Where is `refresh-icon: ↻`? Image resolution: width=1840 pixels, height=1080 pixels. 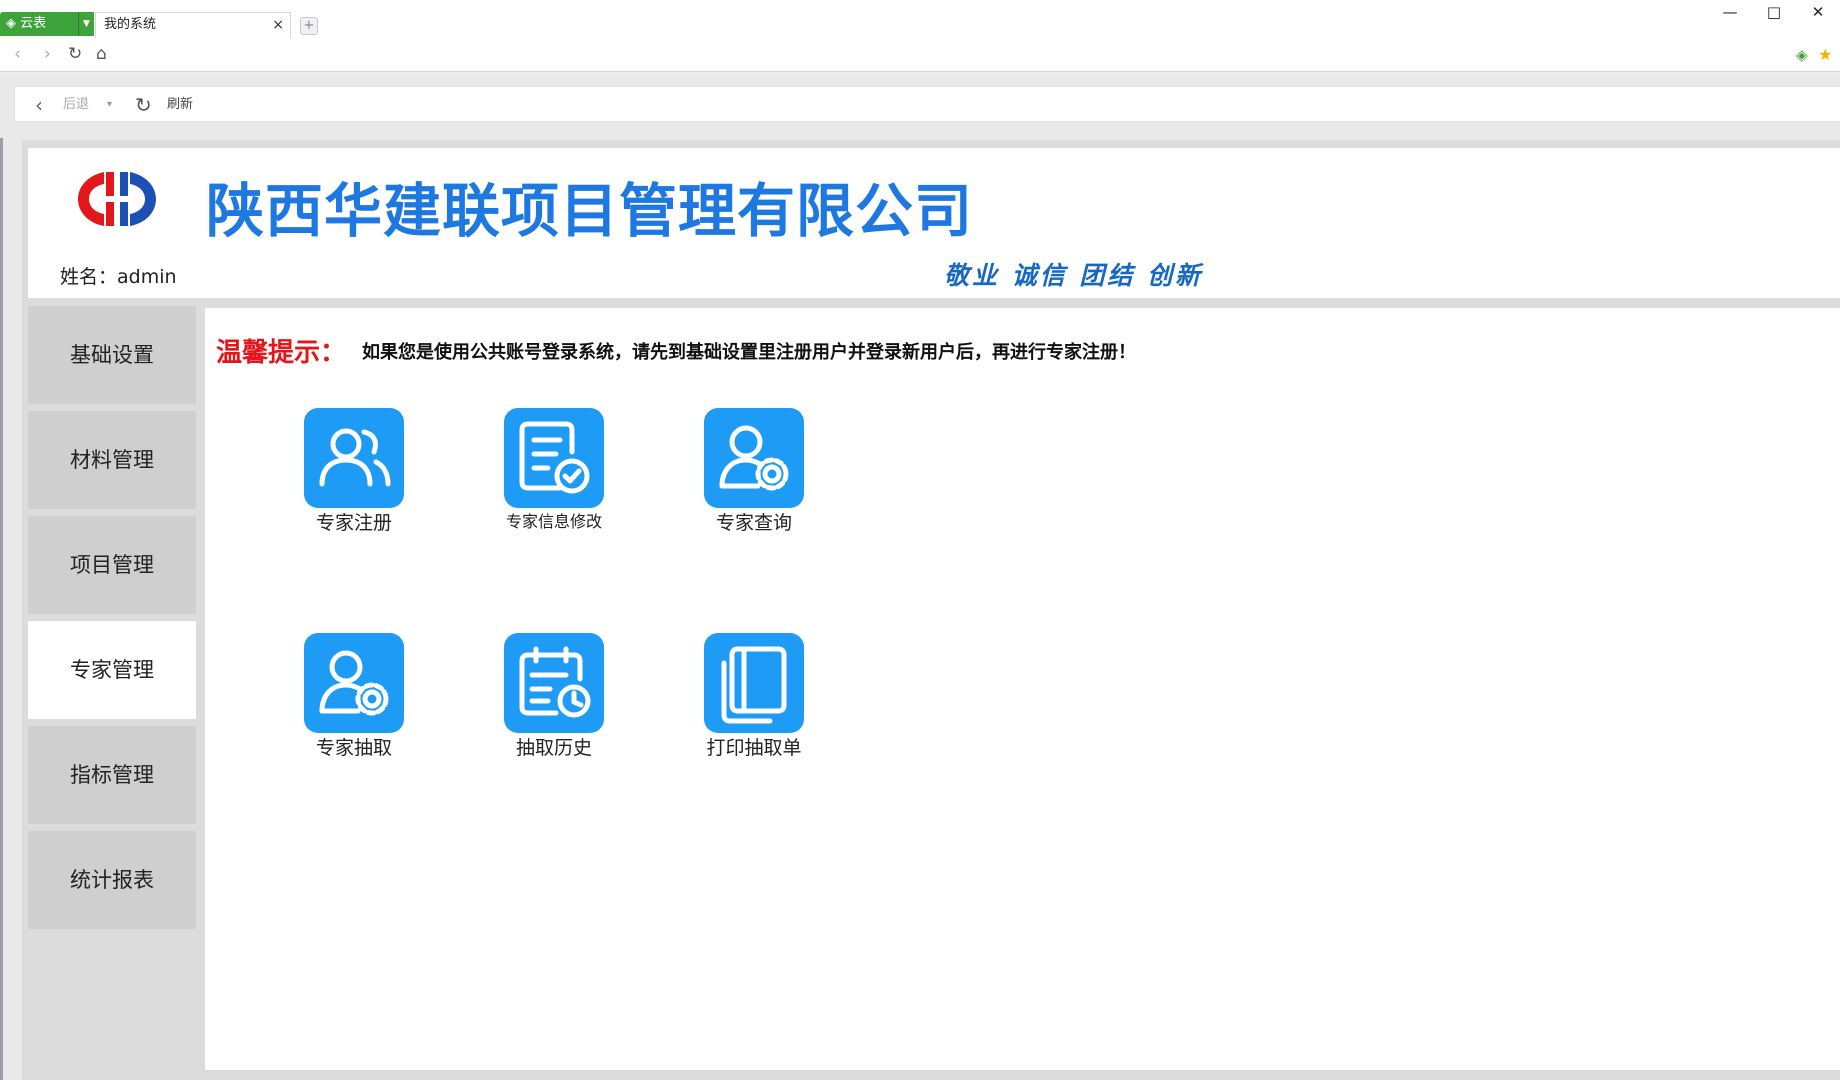
refresh-icon: ↻ is located at coordinates (143, 105).